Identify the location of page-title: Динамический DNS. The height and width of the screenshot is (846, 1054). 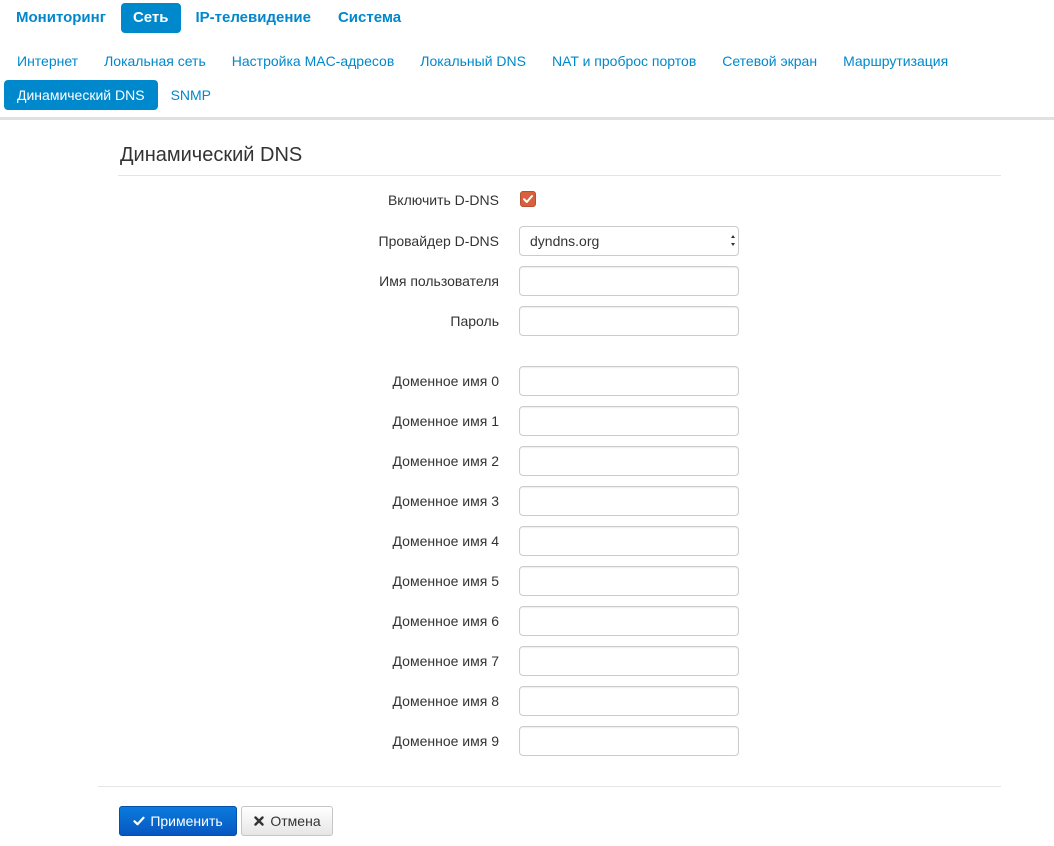
(211, 155).